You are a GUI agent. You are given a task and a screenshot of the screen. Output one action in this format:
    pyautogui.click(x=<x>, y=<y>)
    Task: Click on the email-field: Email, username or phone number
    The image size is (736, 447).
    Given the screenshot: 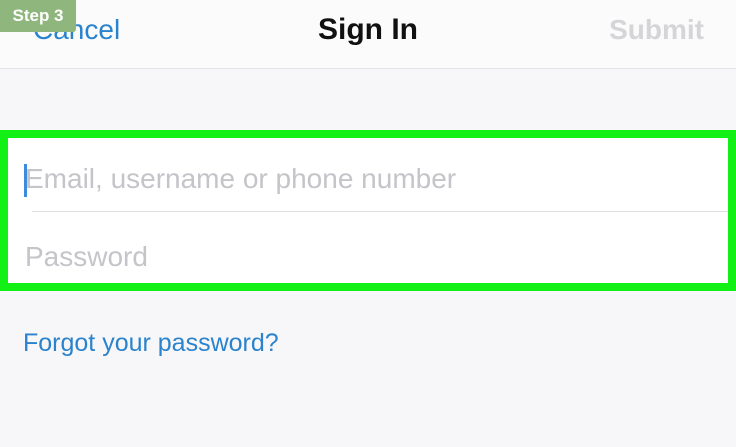 What is the action you would take?
    pyautogui.click(x=374, y=179)
    